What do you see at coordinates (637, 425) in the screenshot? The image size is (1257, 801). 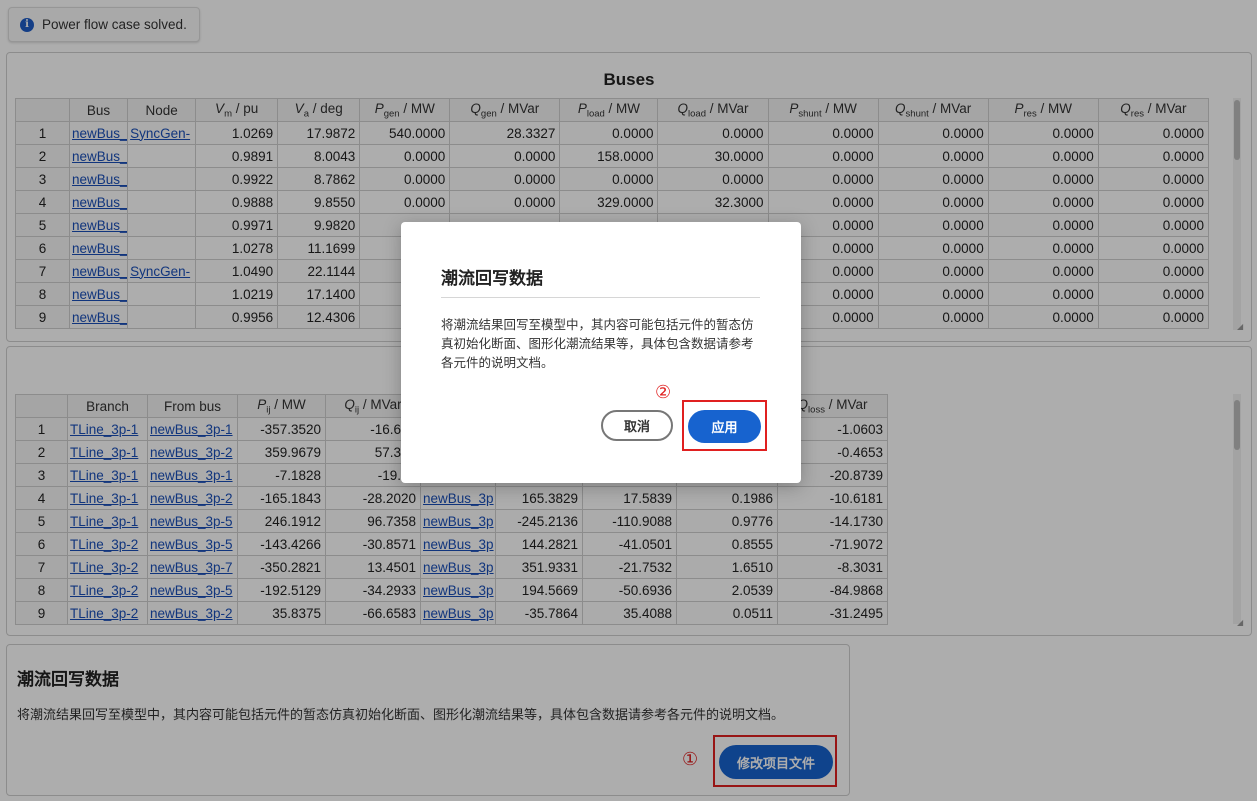 I see `cancel-button: 取消` at bounding box center [637, 425].